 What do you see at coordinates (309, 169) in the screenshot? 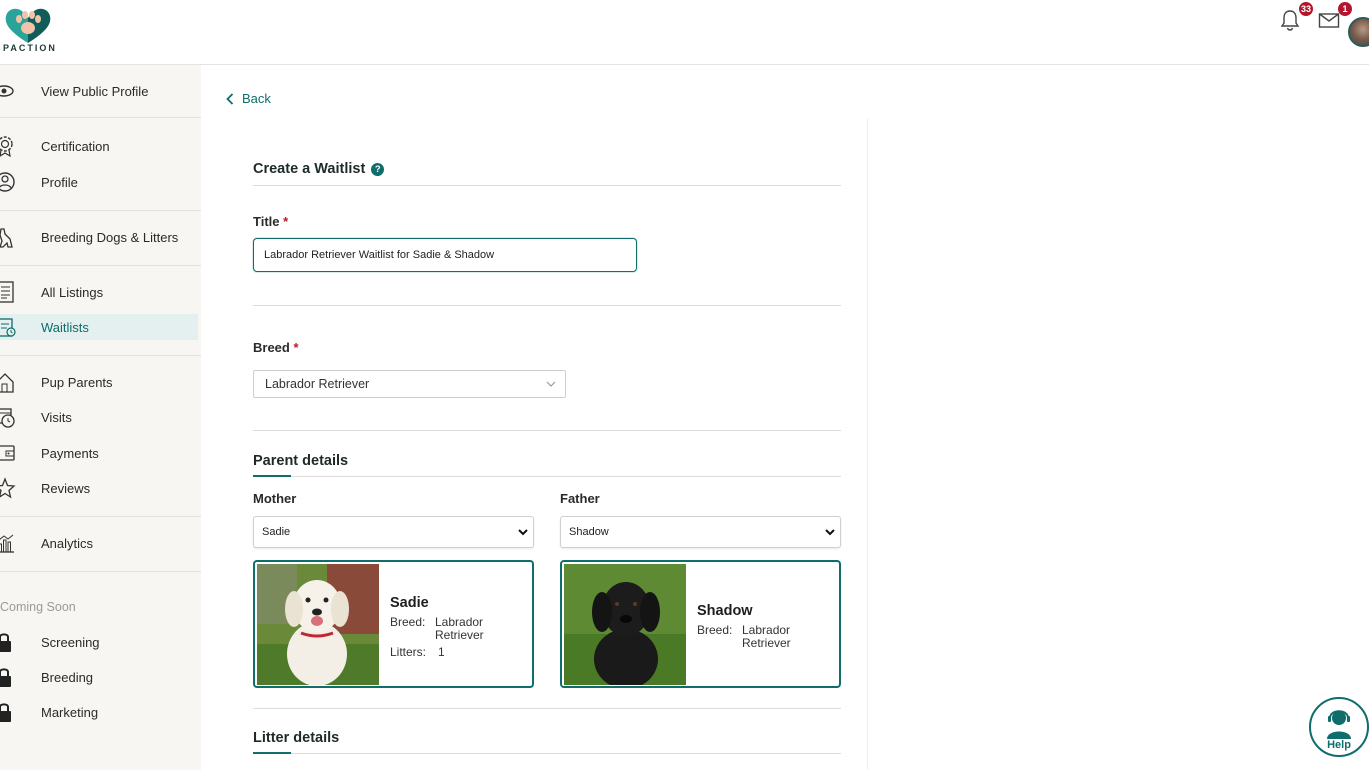
I see `form-heading-text: Create a Waitlist` at bounding box center [309, 169].